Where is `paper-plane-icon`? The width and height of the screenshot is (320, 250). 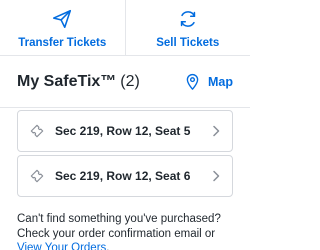 paper-plane-icon is located at coordinates (62, 19).